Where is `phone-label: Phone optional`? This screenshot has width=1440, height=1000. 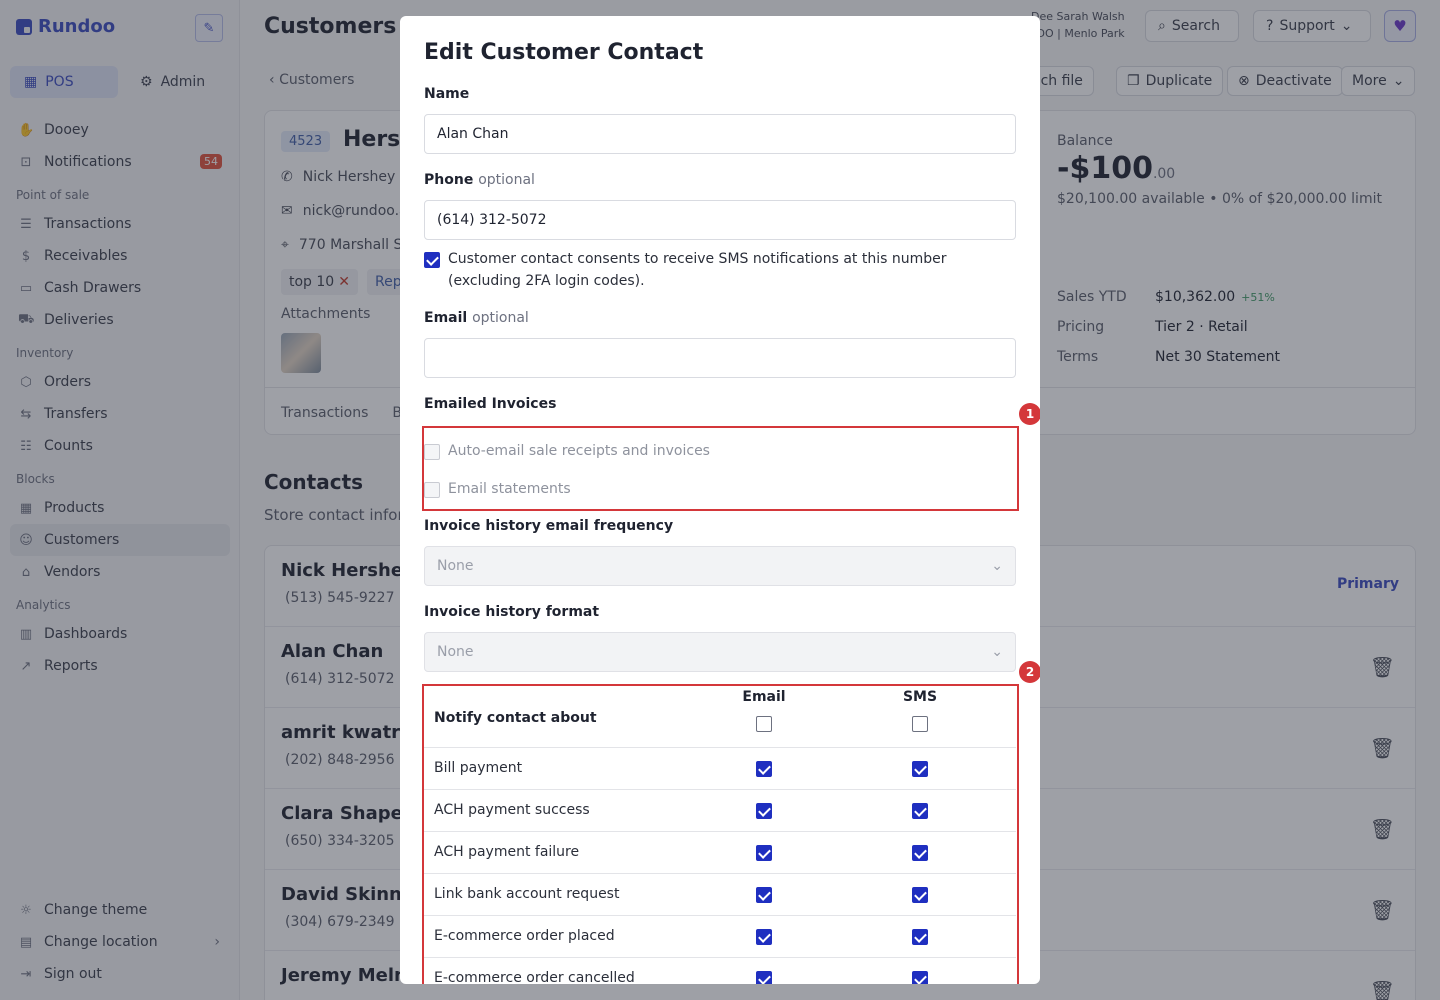 phone-label: Phone optional is located at coordinates (479, 180).